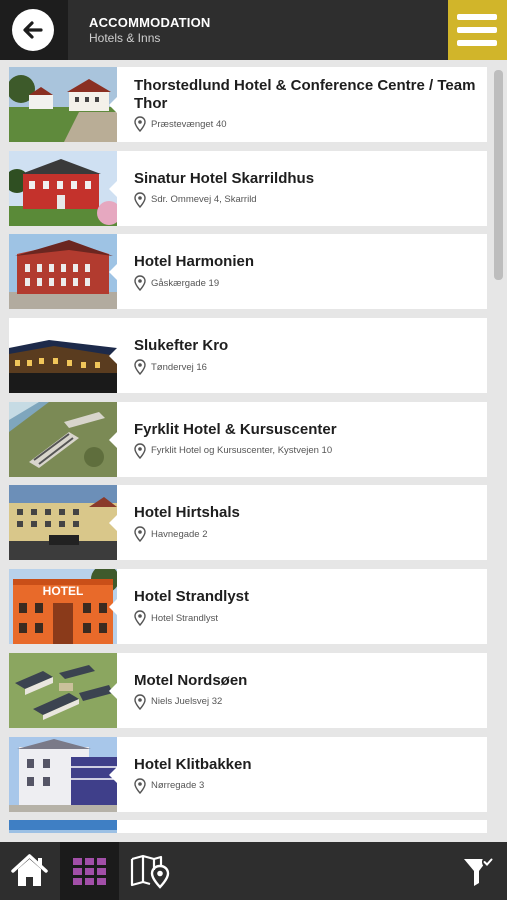 This screenshot has height=900, width=507. I want to click on menu-button, so click(477, 30).